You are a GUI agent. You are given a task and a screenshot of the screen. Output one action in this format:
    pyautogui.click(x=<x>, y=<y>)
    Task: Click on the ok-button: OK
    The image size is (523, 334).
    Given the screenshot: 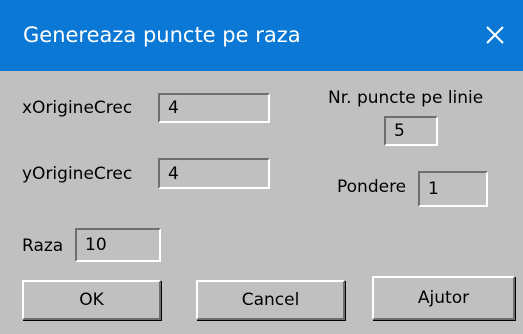 What is the action you would take?
    pyautogui.click(x=91, y=300)
    